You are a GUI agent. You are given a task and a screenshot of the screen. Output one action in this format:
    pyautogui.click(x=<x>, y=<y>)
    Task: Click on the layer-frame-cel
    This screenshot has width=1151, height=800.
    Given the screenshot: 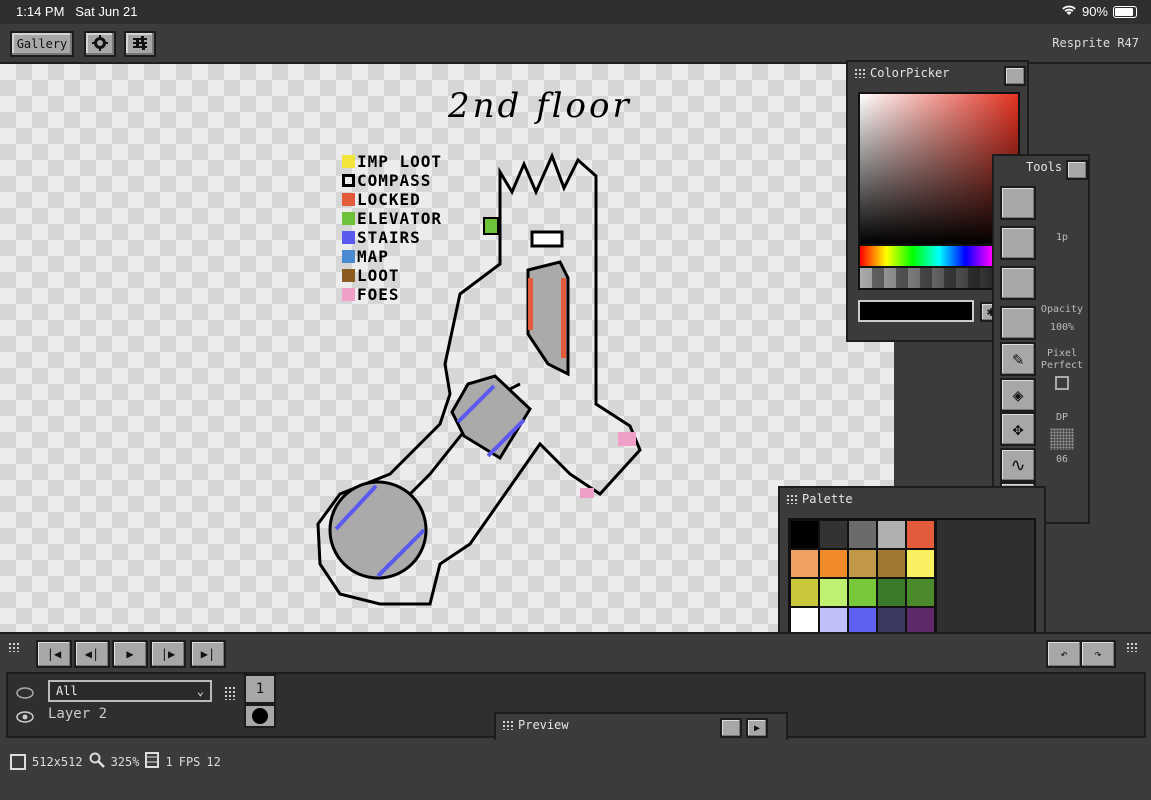 What is the action you would take?
    pyautogui.click(x=260, y=716)
    